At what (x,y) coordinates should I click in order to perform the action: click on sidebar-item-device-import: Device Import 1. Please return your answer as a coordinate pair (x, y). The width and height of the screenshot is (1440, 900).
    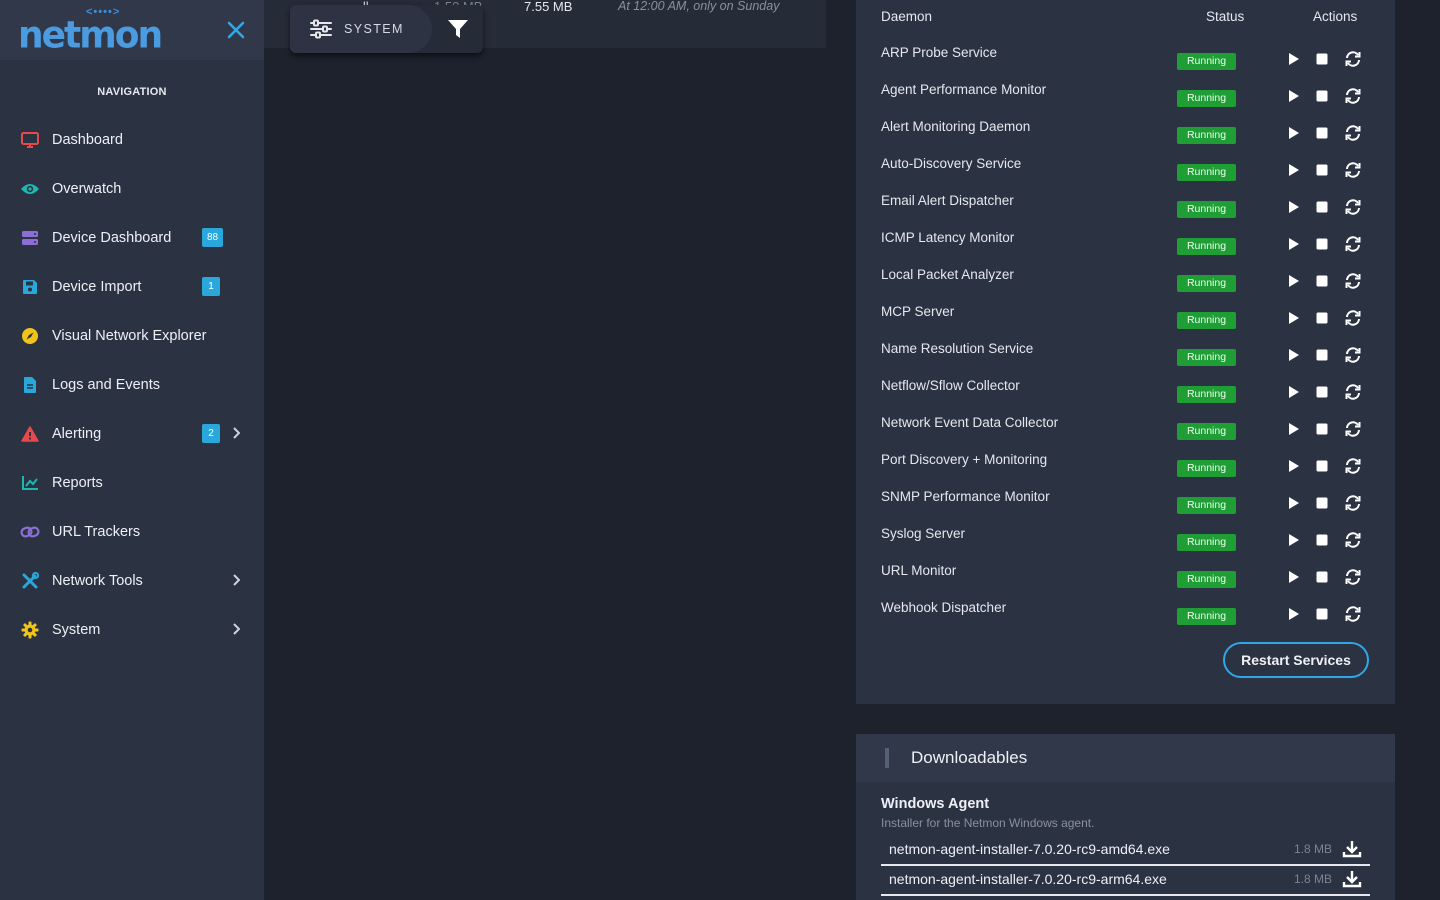
    Looking at the image, I should click on (132, 286).